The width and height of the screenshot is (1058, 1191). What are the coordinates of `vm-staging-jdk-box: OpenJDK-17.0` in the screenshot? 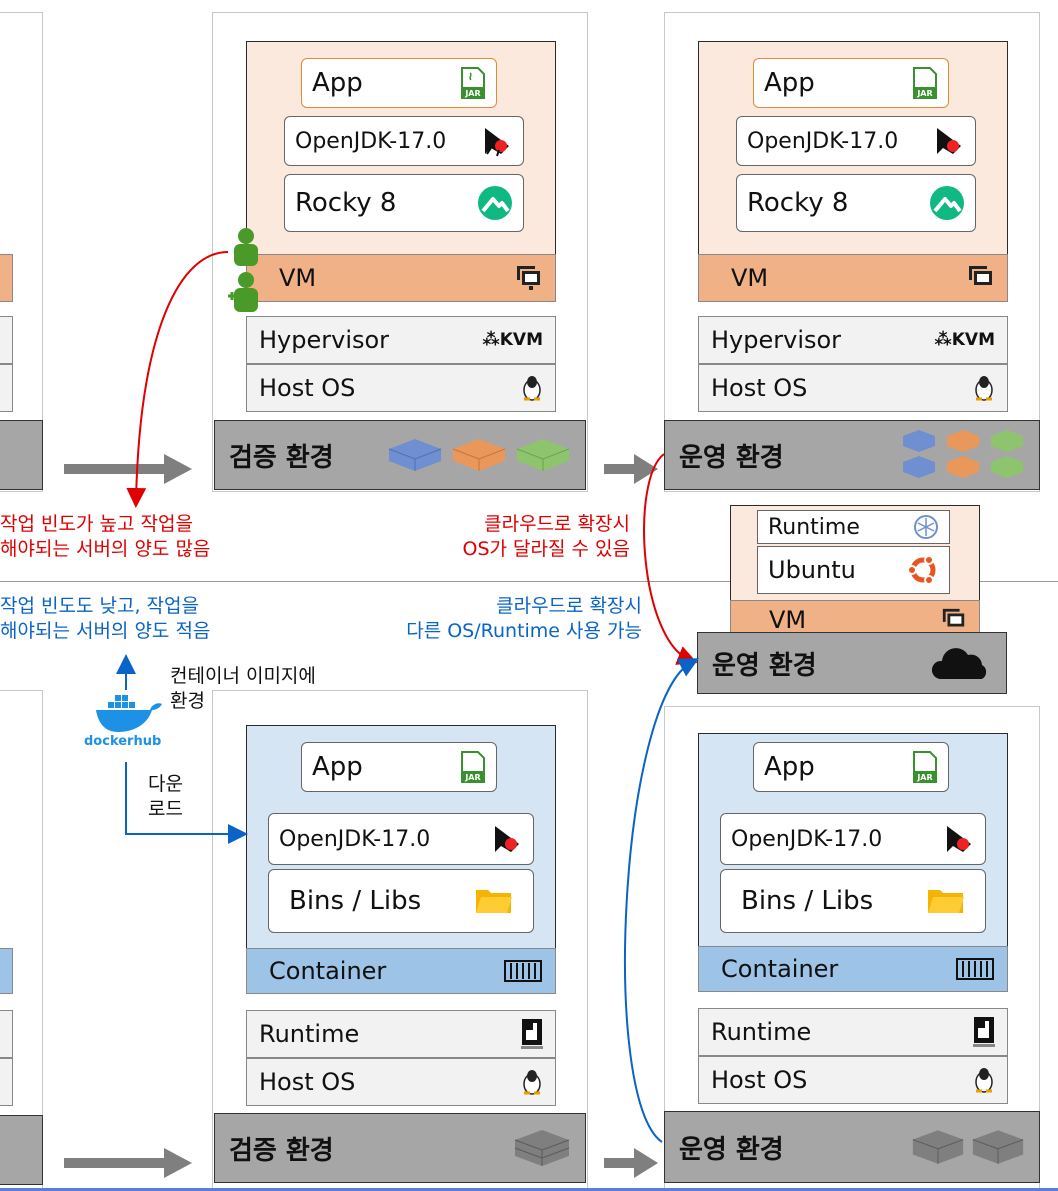 It's located at (404, 141).